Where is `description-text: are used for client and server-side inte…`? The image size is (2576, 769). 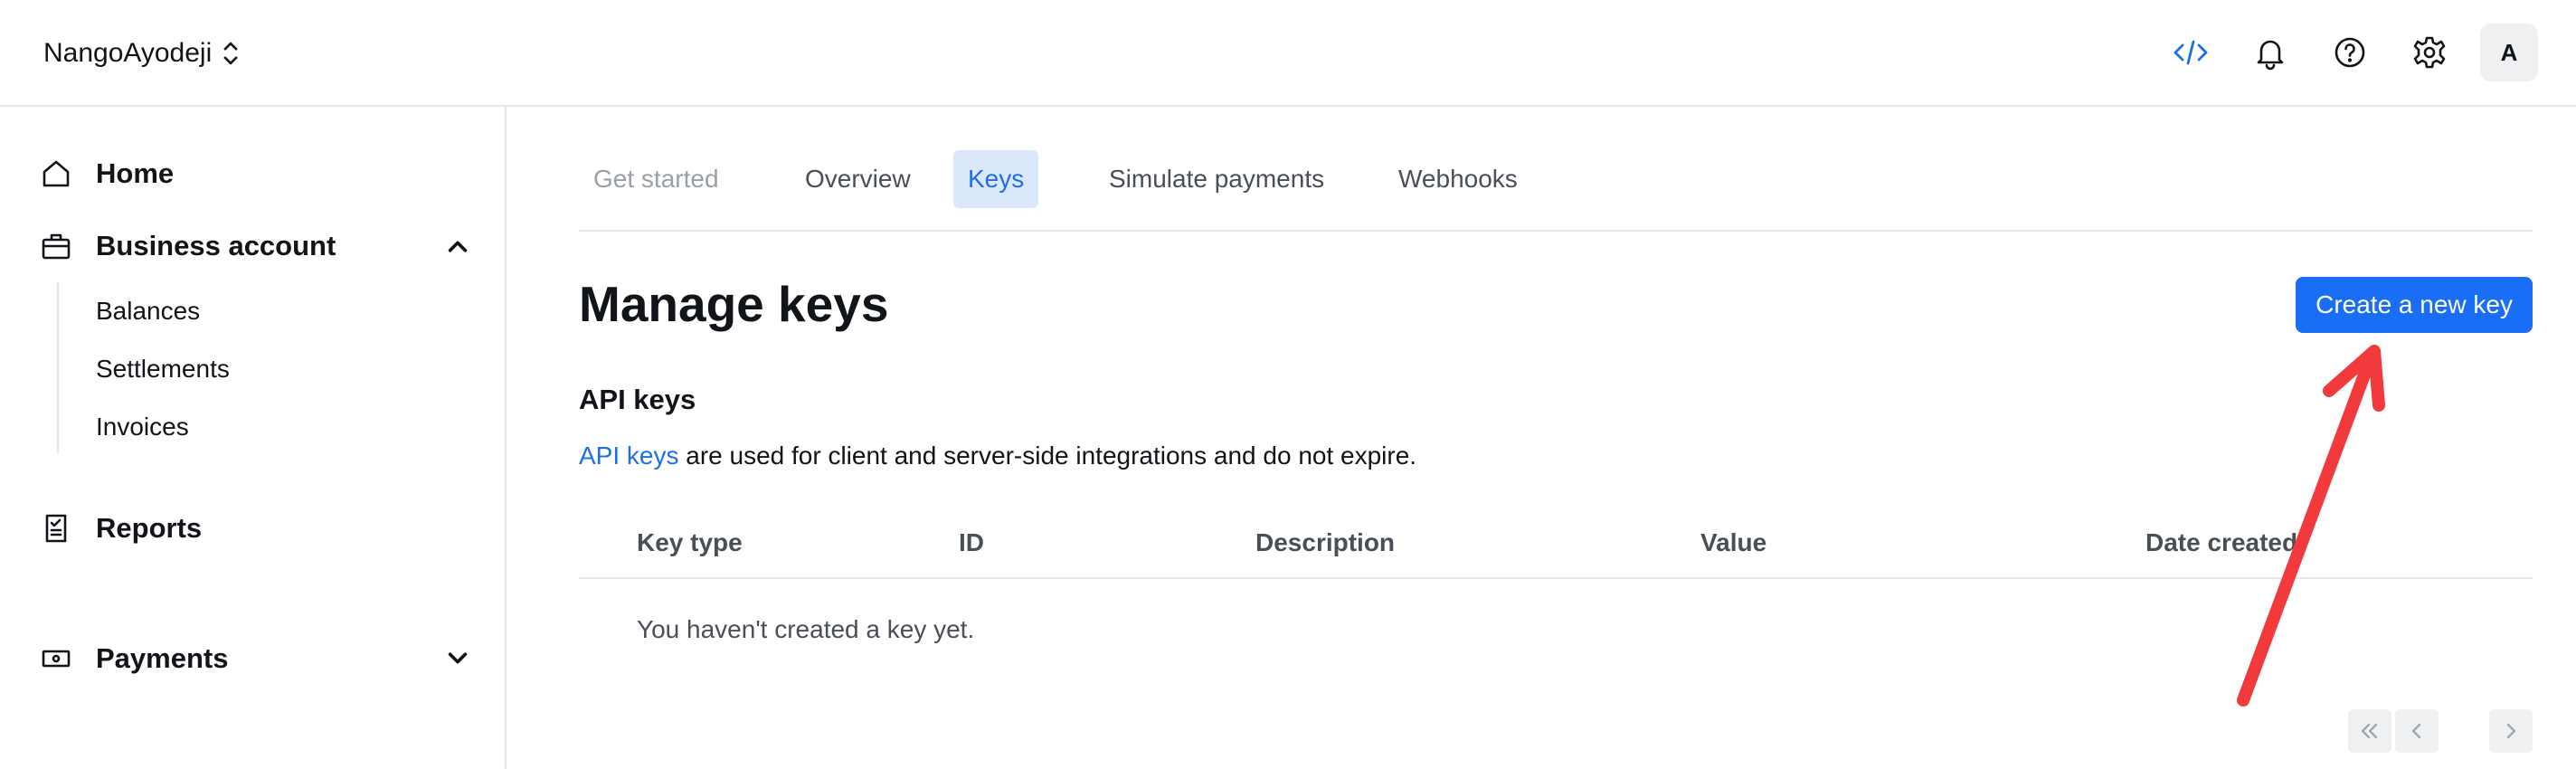 description-text: are used for client and server-side inte… is located at coordinates (1047, 455).